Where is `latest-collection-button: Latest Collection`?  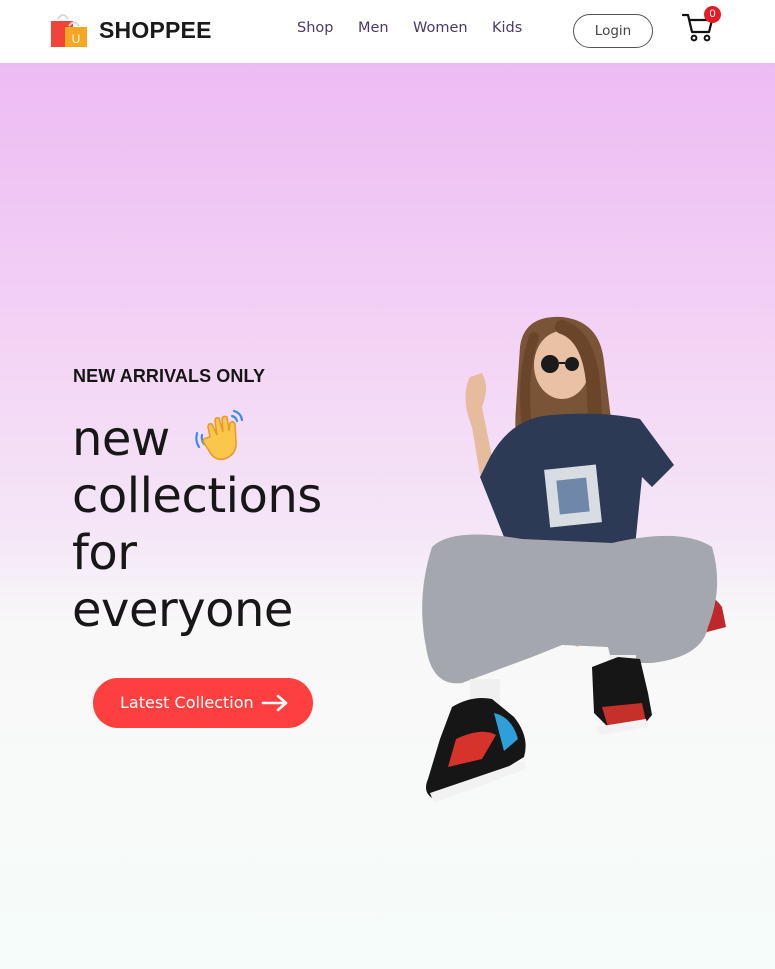 latest-collection-button: Latest Collection is located at coordinates (203, 703).